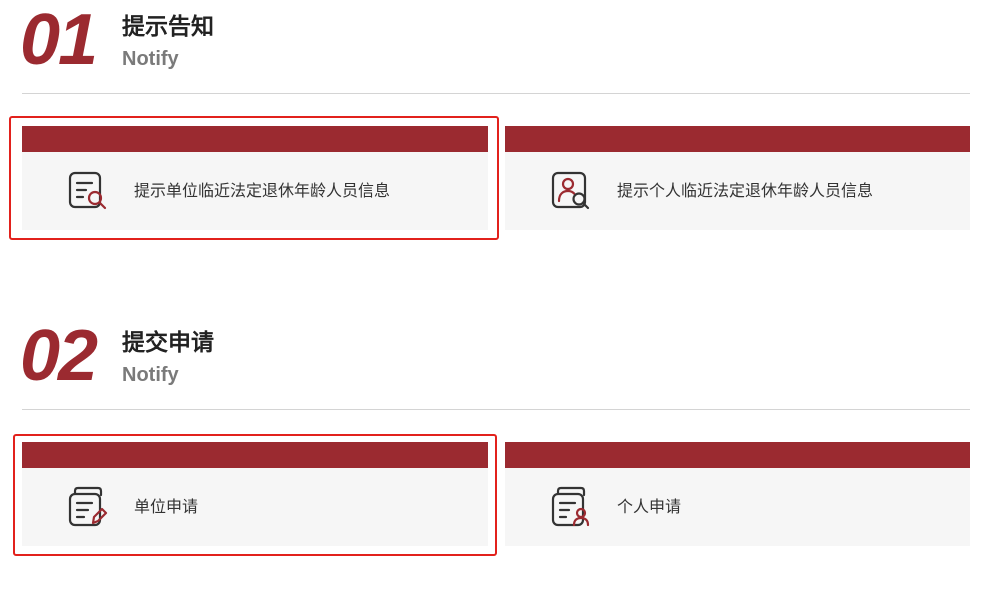 This screenshot has width=987, height=589. What do you see at coordinates (649, 506) in the screenshot?
I see `card-label: 个人申请` at bounding box center [649, 506].